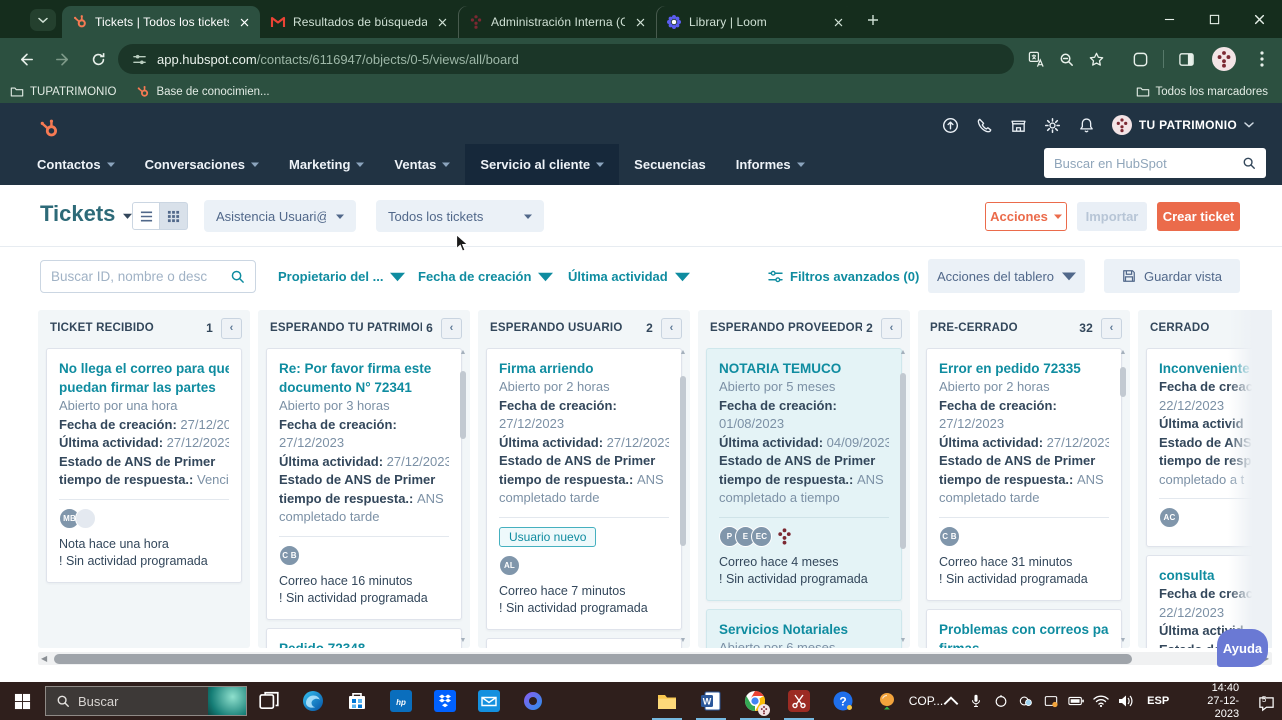 The width and height of the screenshot is (1282, 720). I want to click on browser-menu-button, so click(1262, 59).